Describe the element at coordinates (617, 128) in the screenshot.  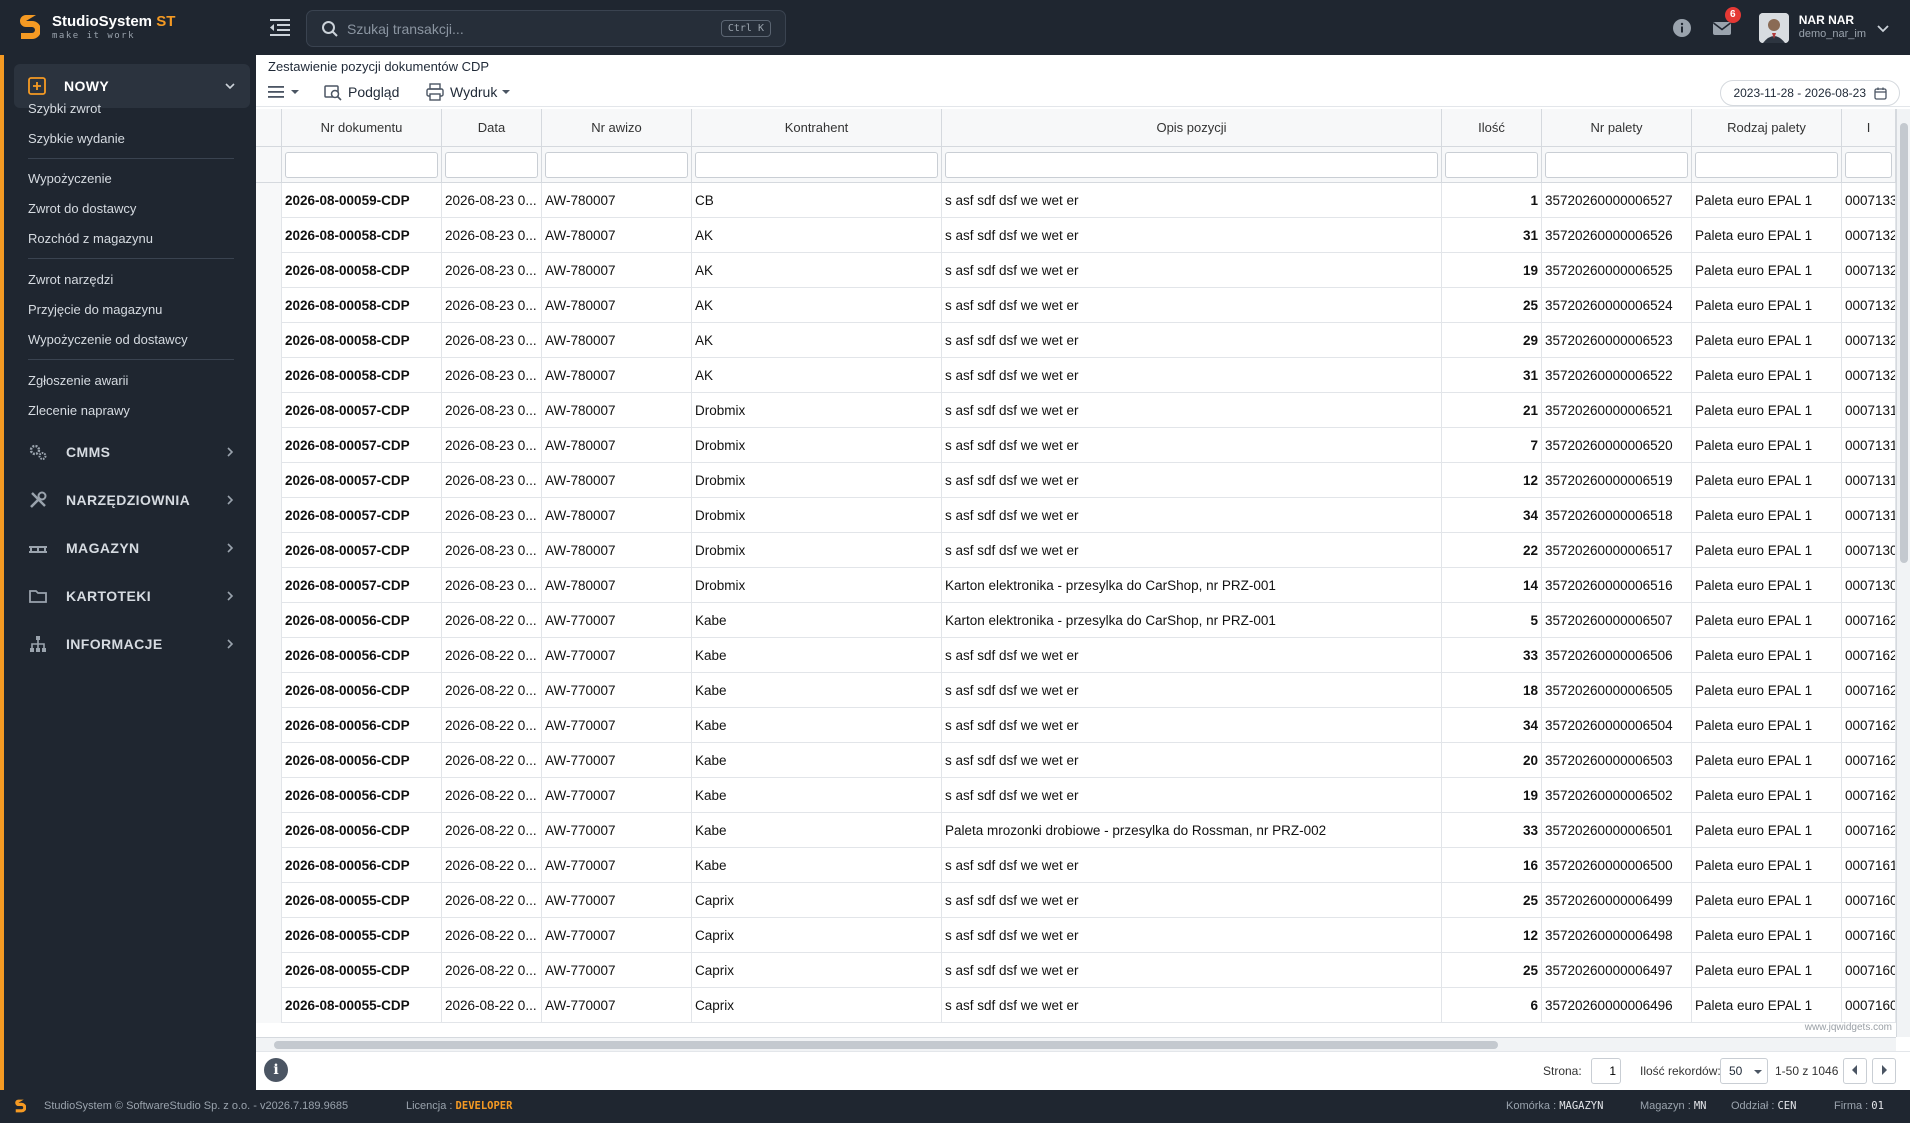
I see `column-header: Nr awizo` at that location.